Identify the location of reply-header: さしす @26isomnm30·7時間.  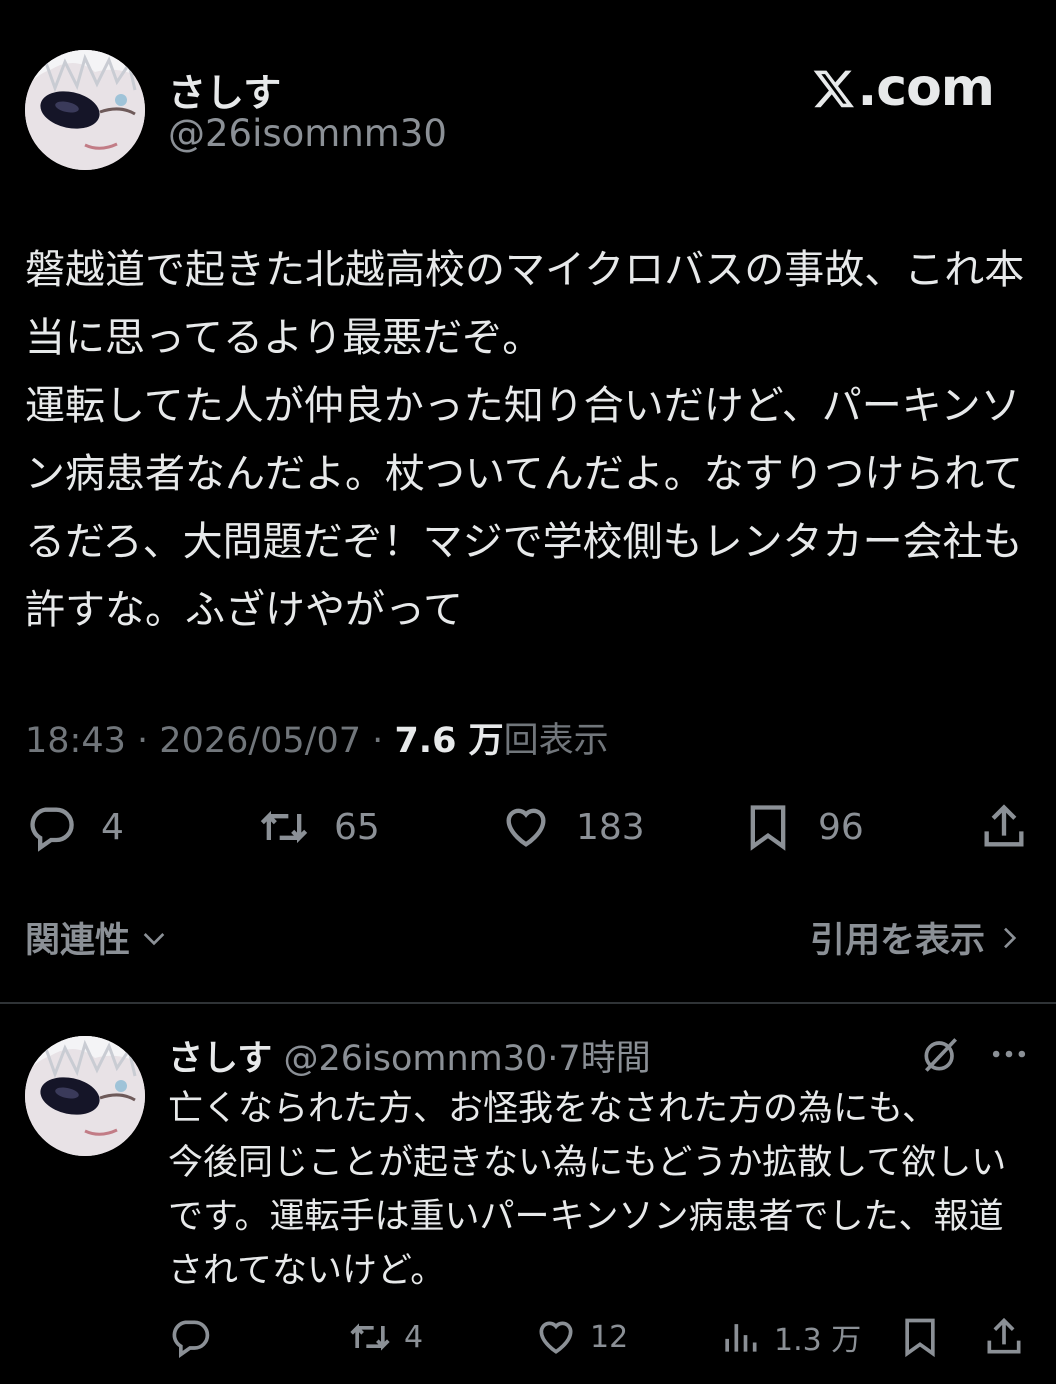
(409, 1055).